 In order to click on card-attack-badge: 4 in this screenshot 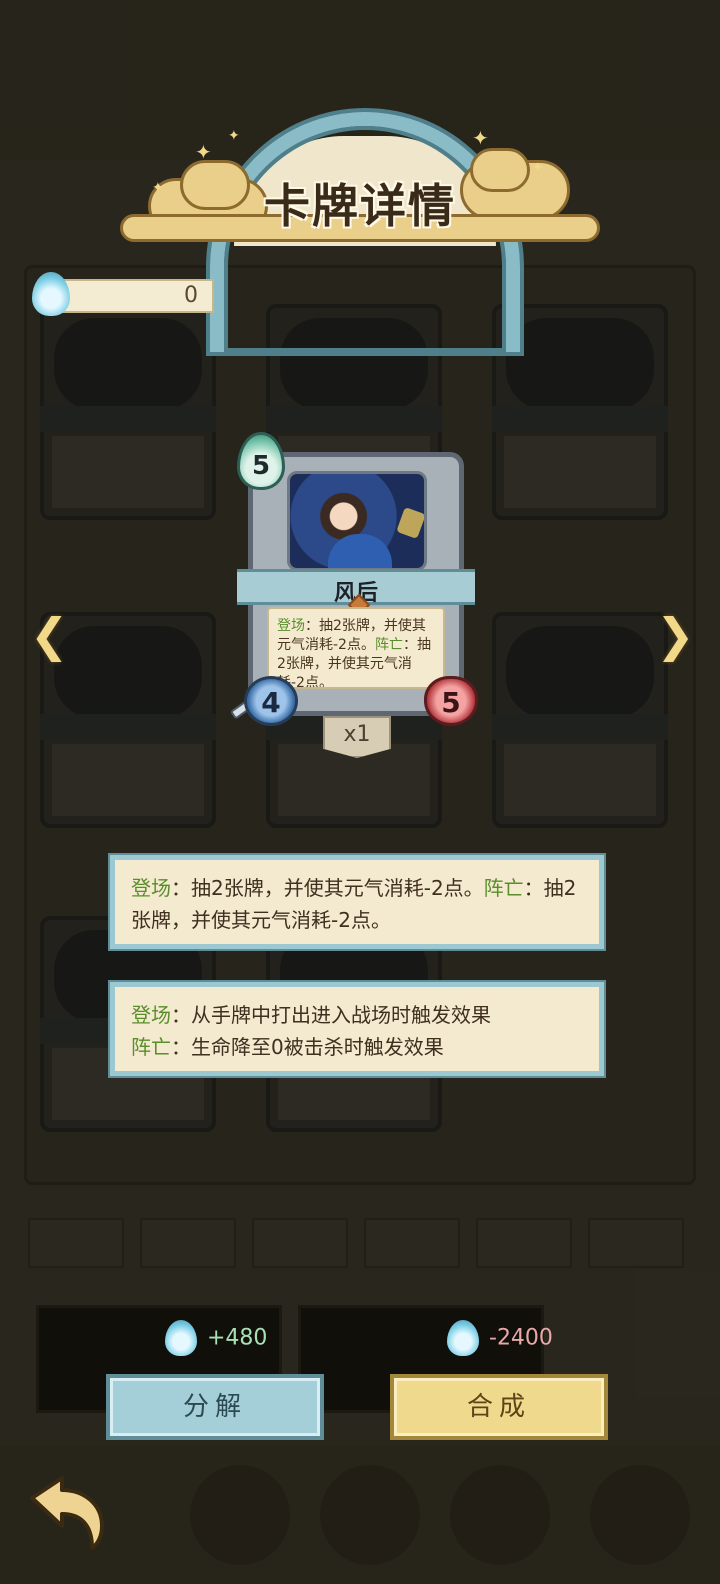, I will do `click(271, 701)`.